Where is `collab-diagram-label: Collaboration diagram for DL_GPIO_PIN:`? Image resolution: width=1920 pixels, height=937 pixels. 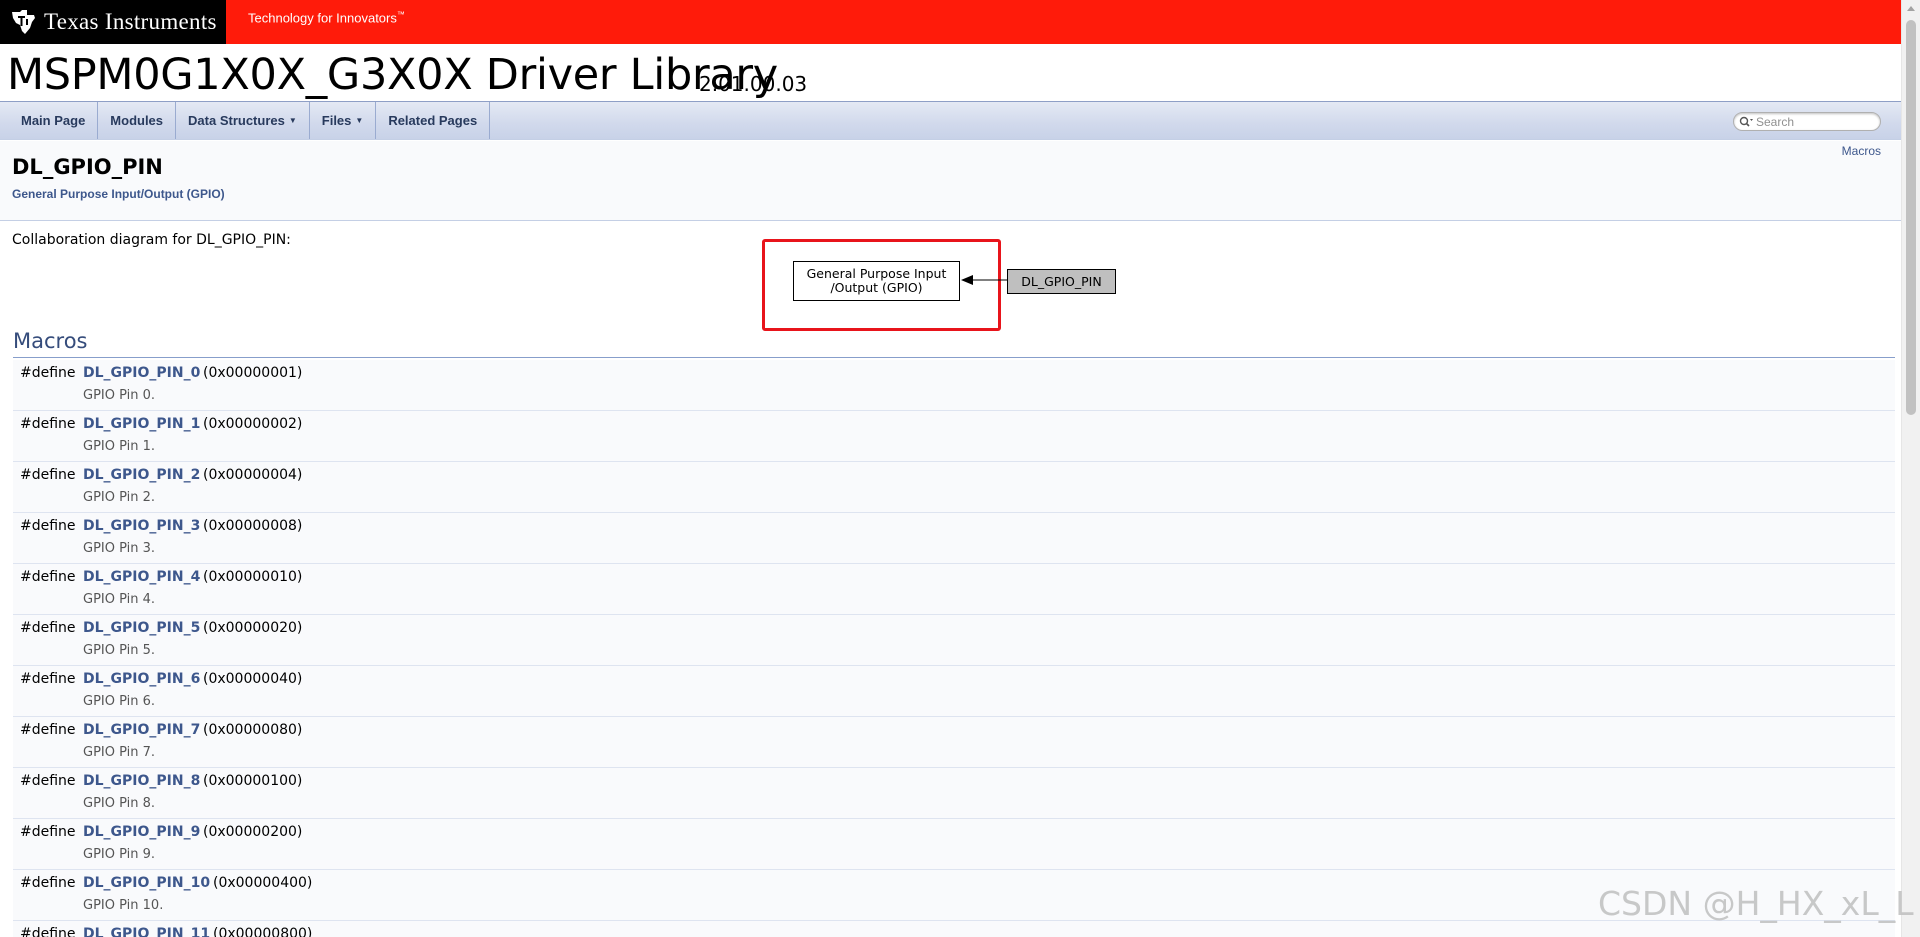
collab-diagram-label: Collaboration diagram for DL_GPIO_PIN: is located at coordinates (151, 240).